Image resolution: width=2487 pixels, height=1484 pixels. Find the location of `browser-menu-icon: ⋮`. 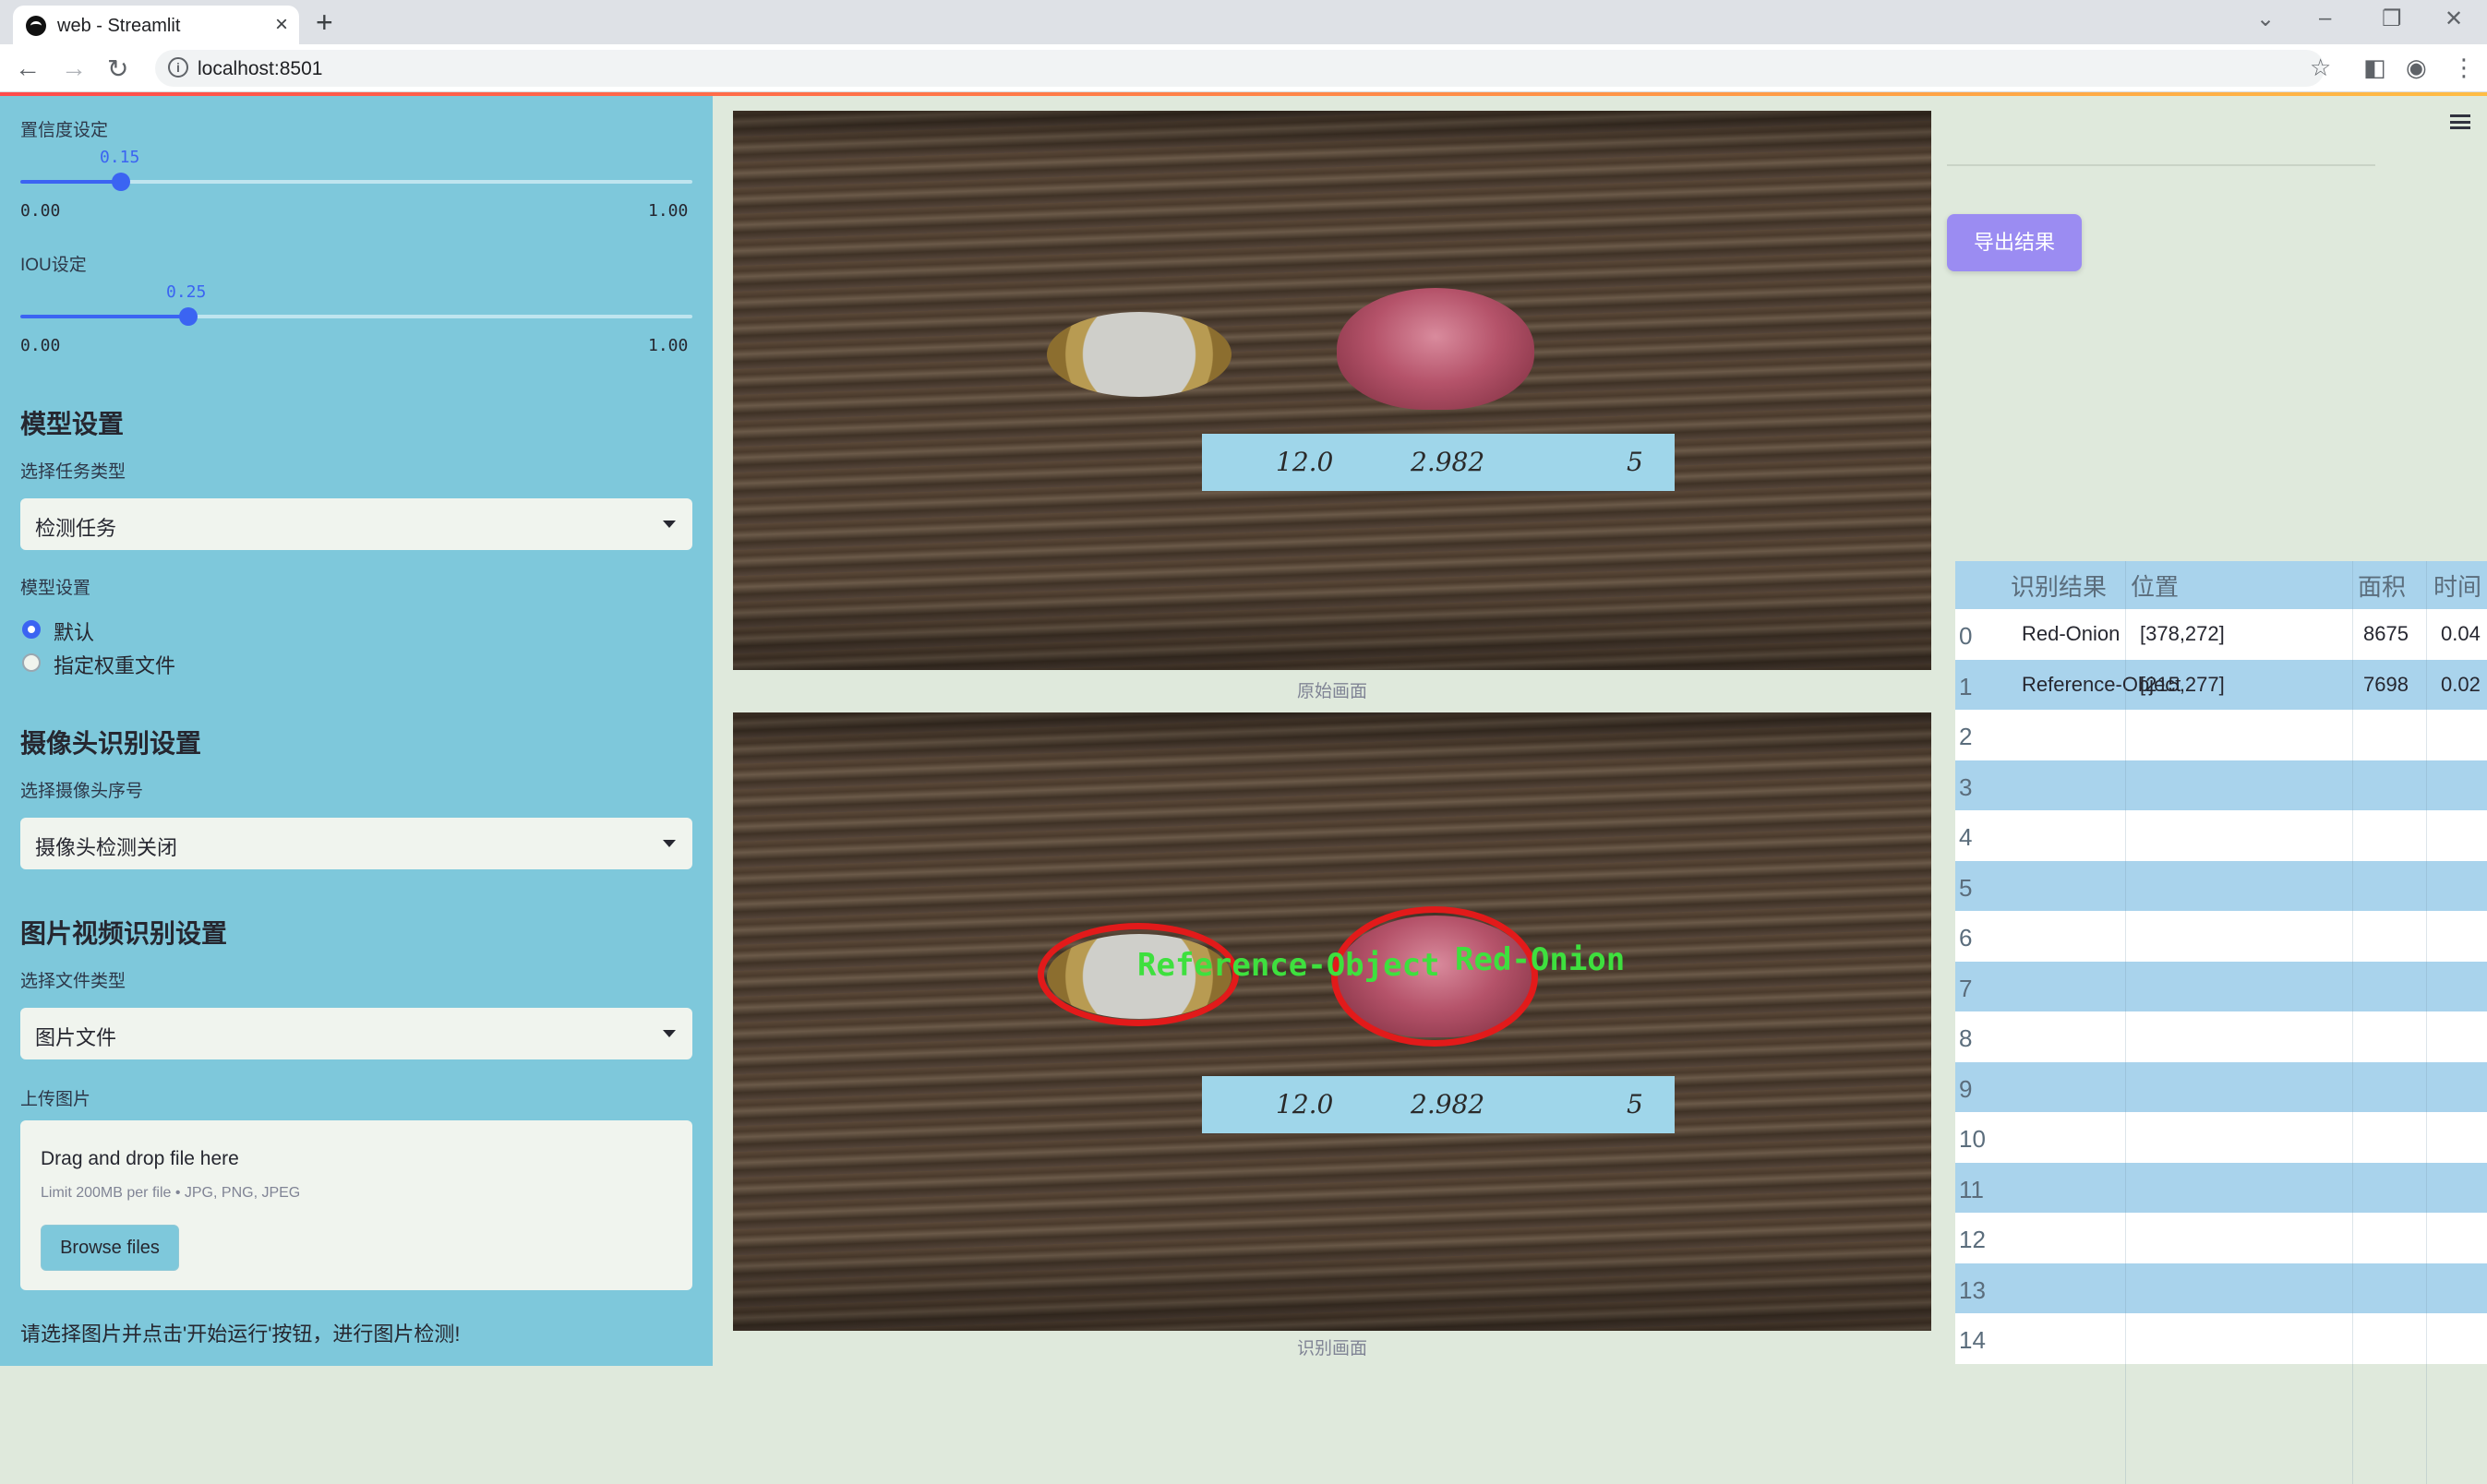

browser-menu-icon: ⋮ is located at coordinates (2464, 68).